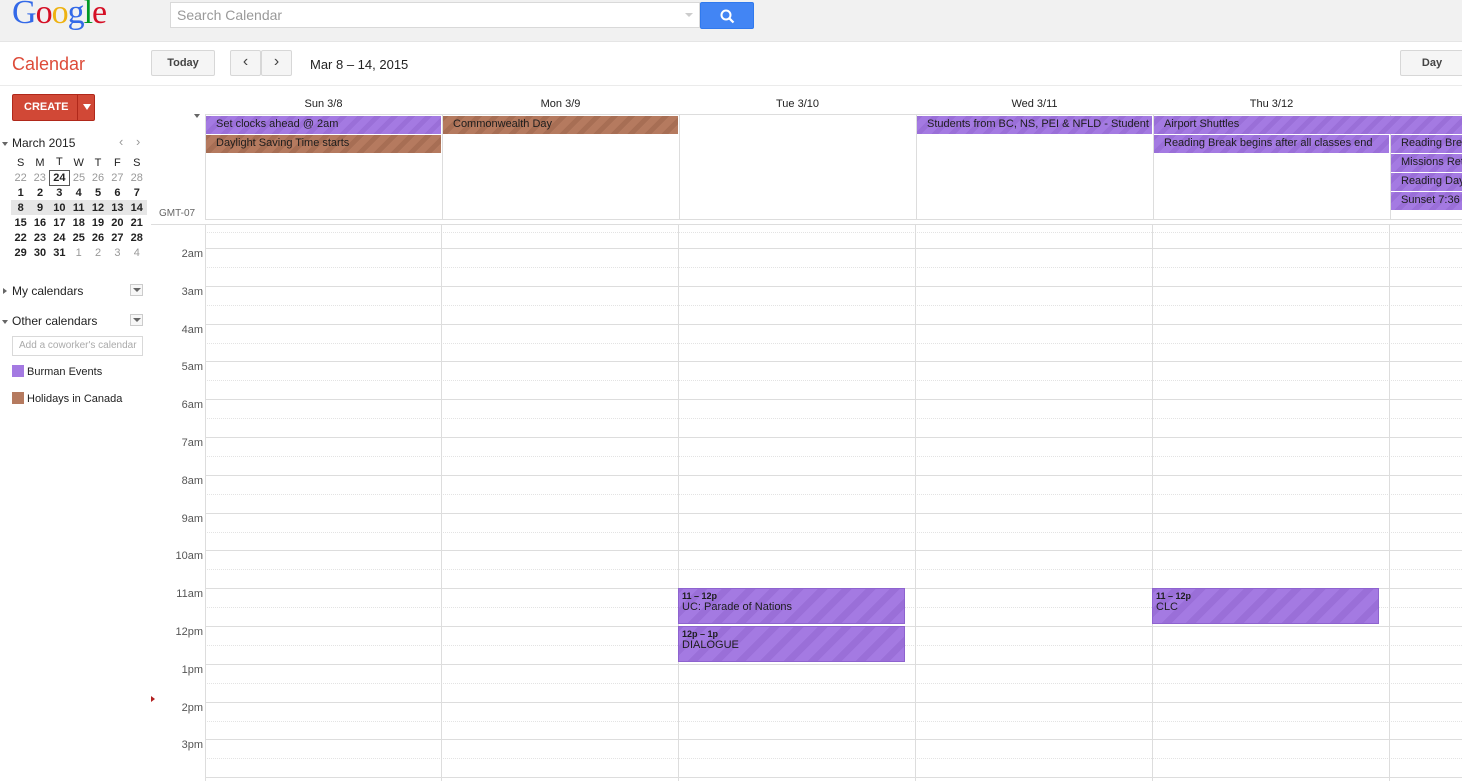  Describe the element at coordinates (57, 371) in the screenshot. I see `calendar-item-burman-events: Burman Events` at that location.